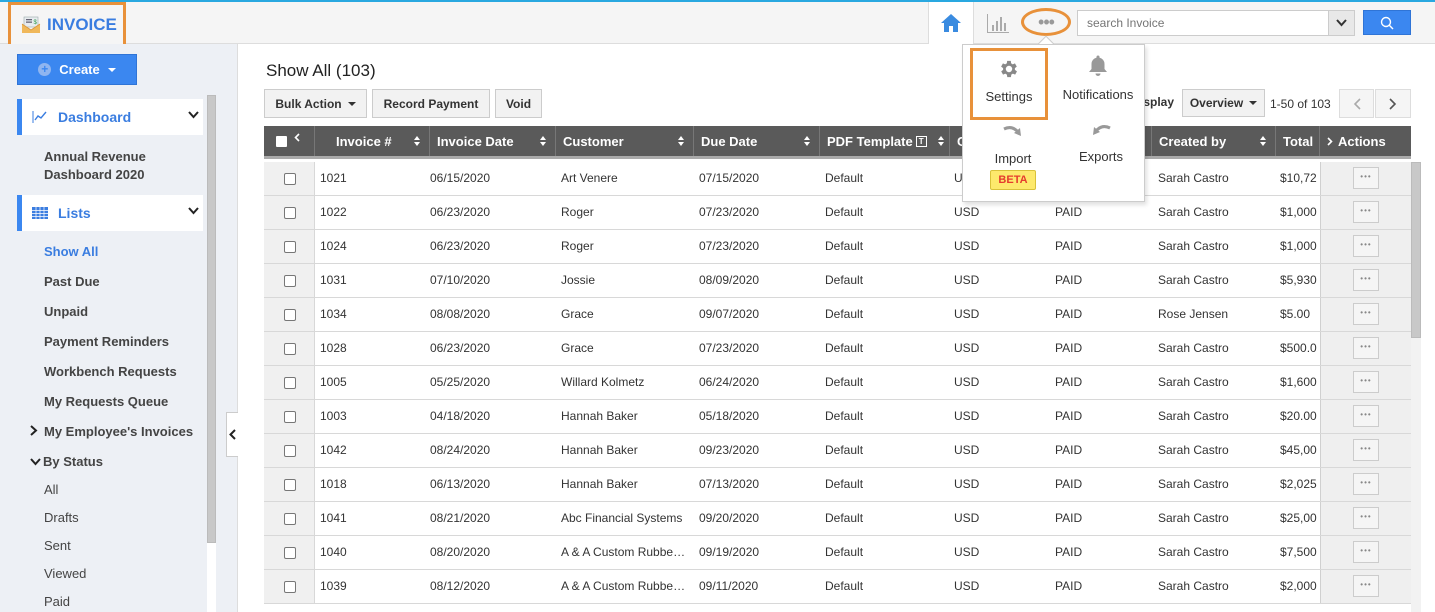  Describe the element at coordinates (315, 103) in the screenshot. I see `bulk-action-button: Bulk Action` at that location.